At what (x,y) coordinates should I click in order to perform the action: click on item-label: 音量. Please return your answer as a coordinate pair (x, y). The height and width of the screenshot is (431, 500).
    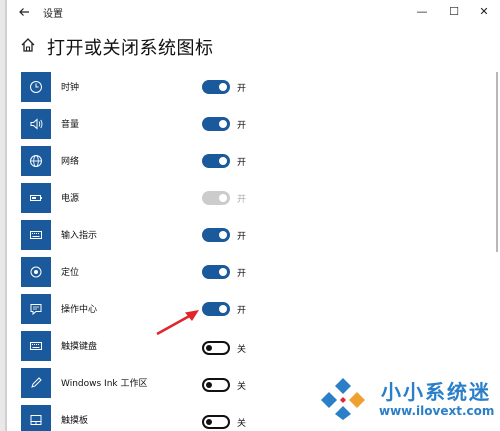
    Looking at the image, I should click on (70, 125).